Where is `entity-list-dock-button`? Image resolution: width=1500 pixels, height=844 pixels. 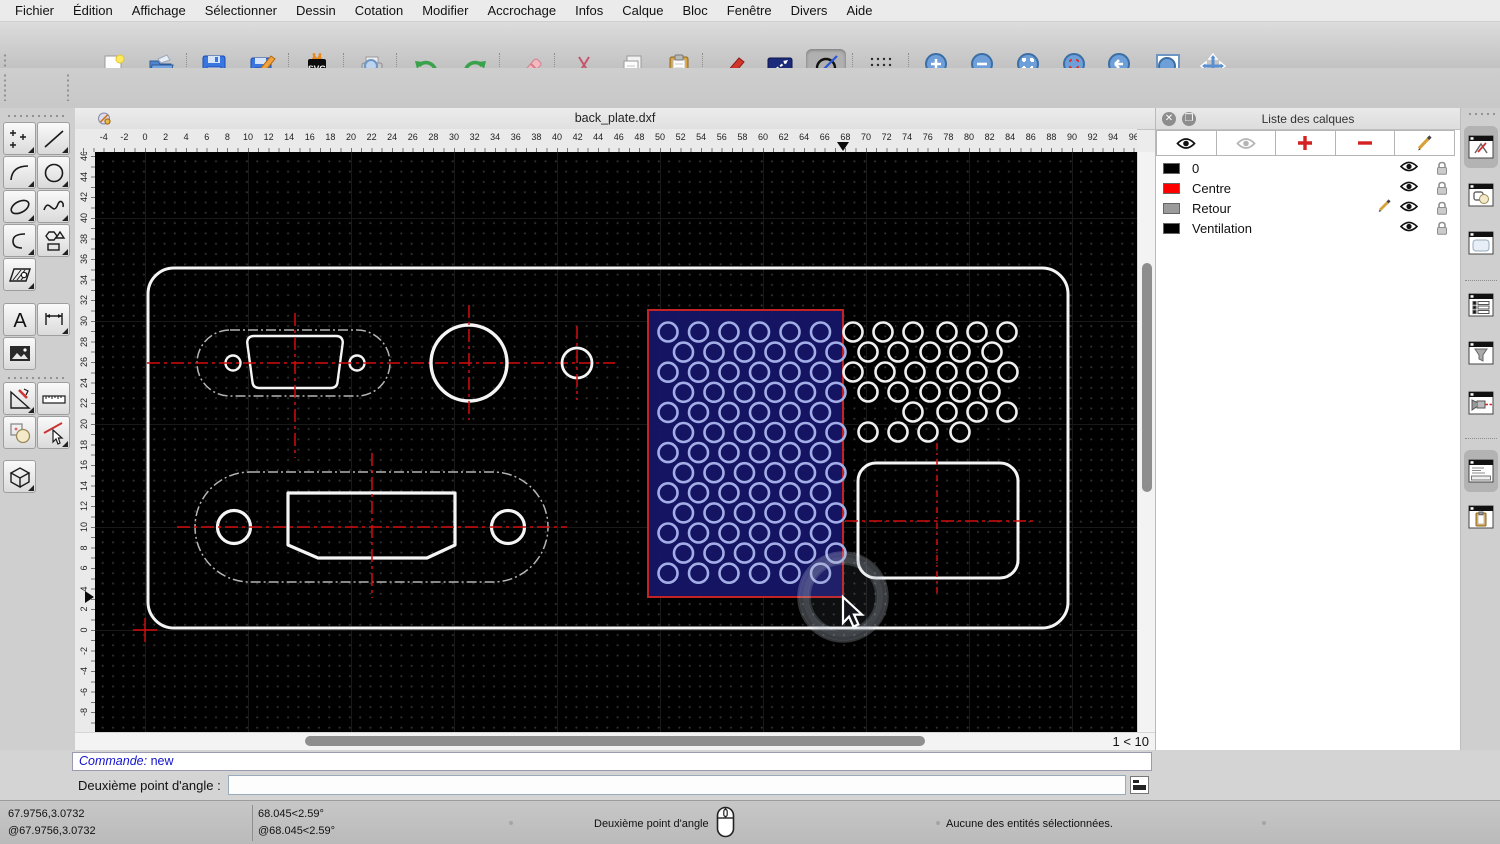 entity-list-dock-button is located at coordinates (1481, 305).